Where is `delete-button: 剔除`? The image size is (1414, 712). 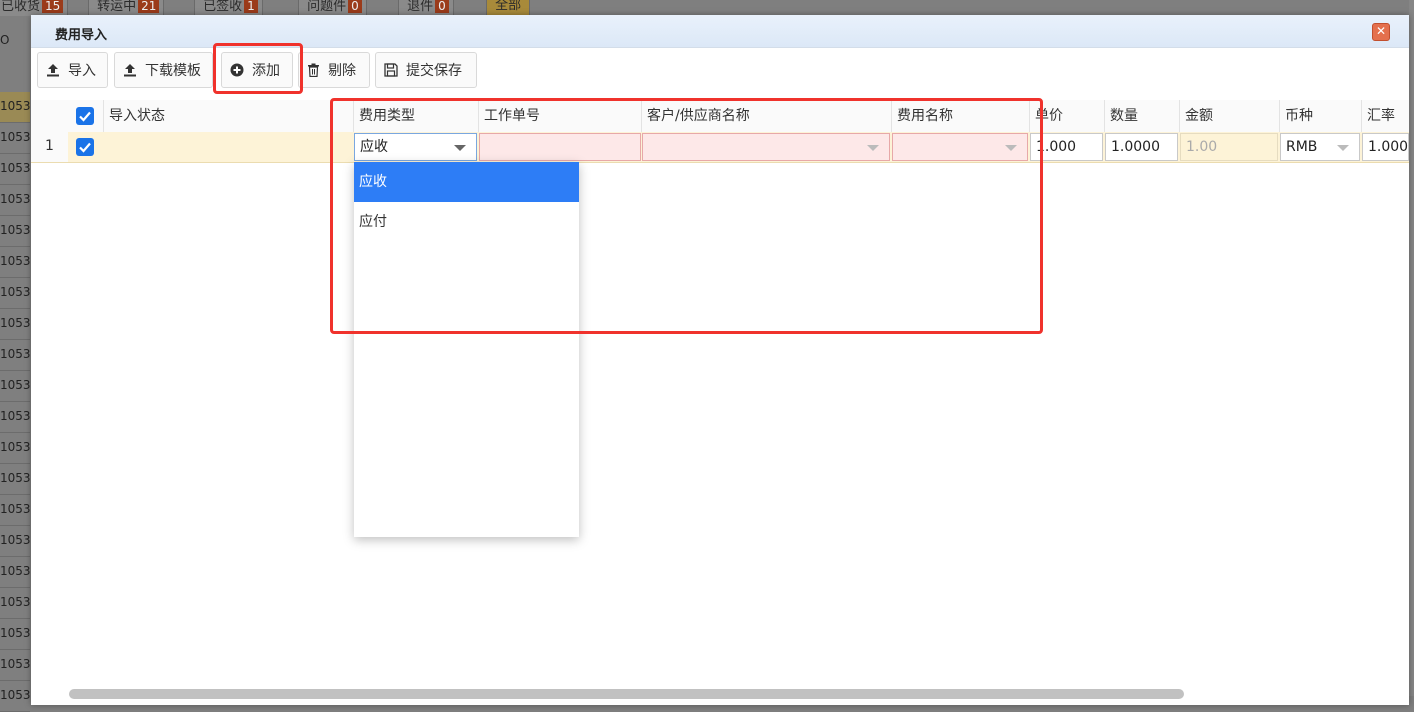
delete-button: 剔除 is located at coordinates (334, 70).